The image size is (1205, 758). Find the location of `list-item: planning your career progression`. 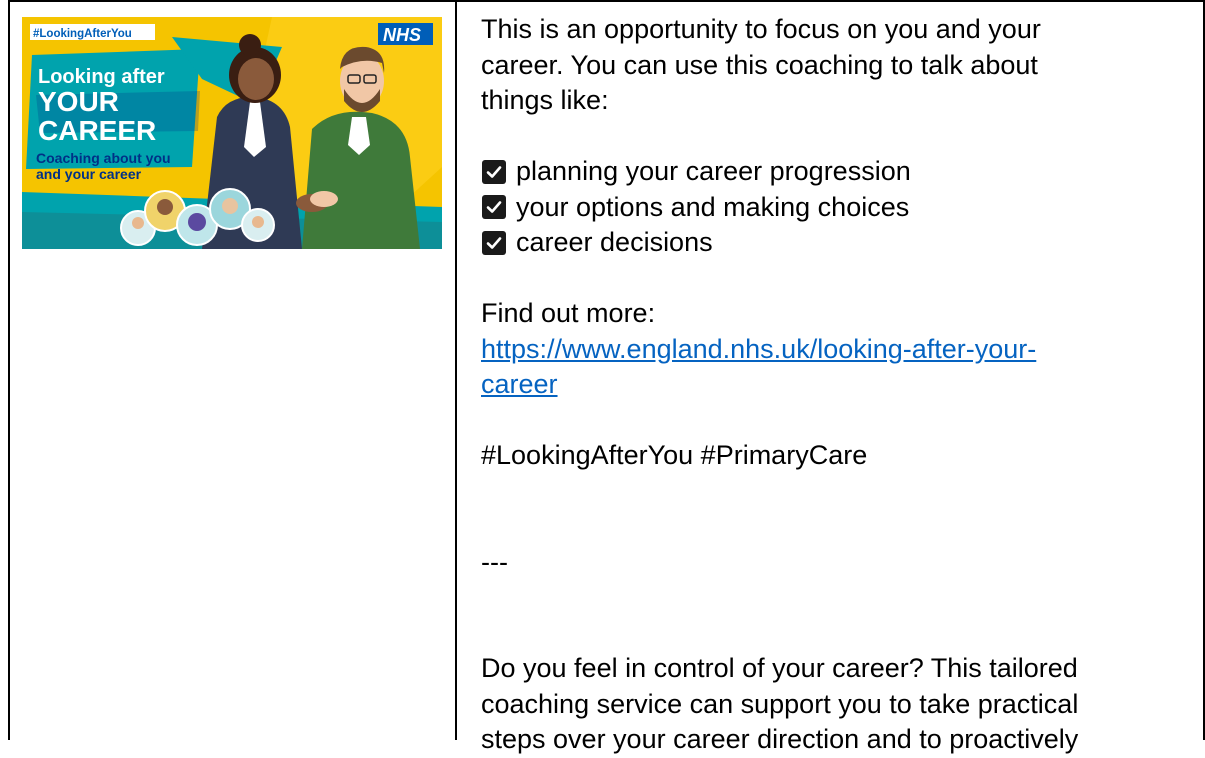

list-item: planning your career progression is located at coordinates (837, 172).